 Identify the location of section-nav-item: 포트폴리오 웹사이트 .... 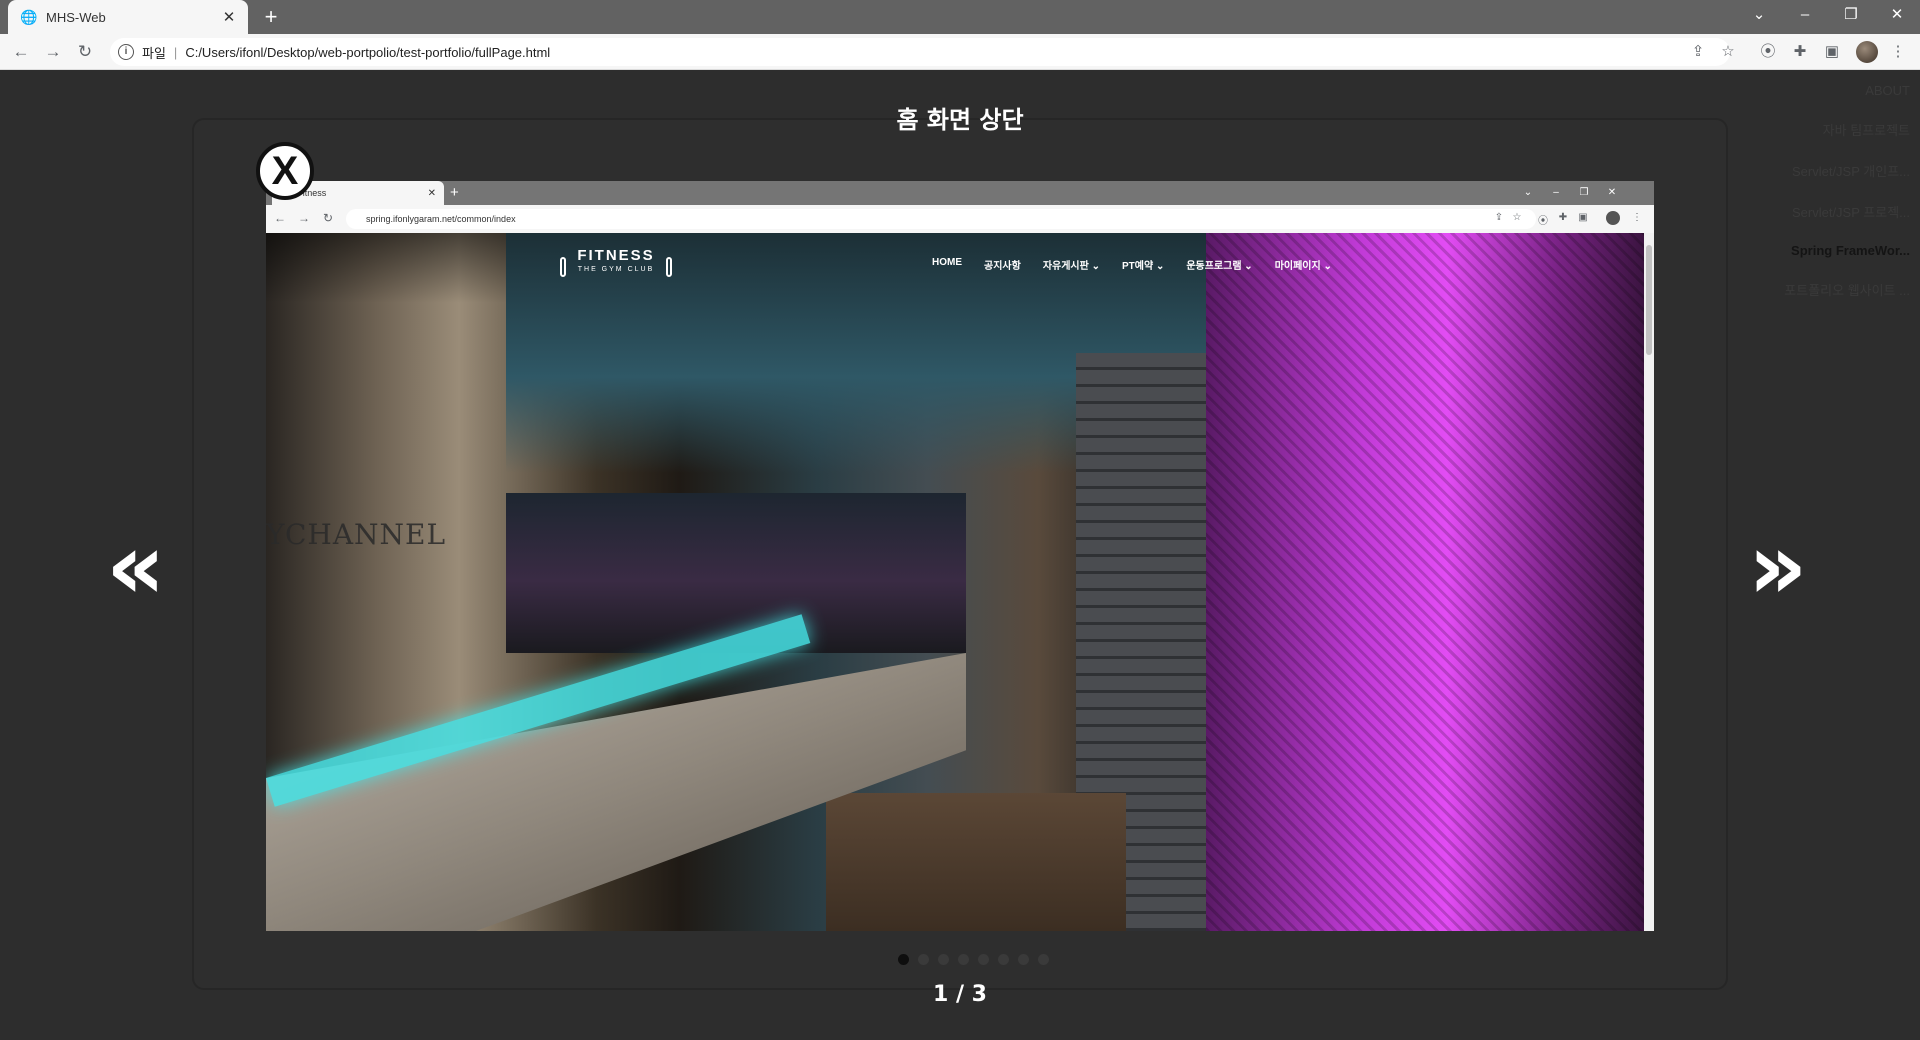
(1835, 289).